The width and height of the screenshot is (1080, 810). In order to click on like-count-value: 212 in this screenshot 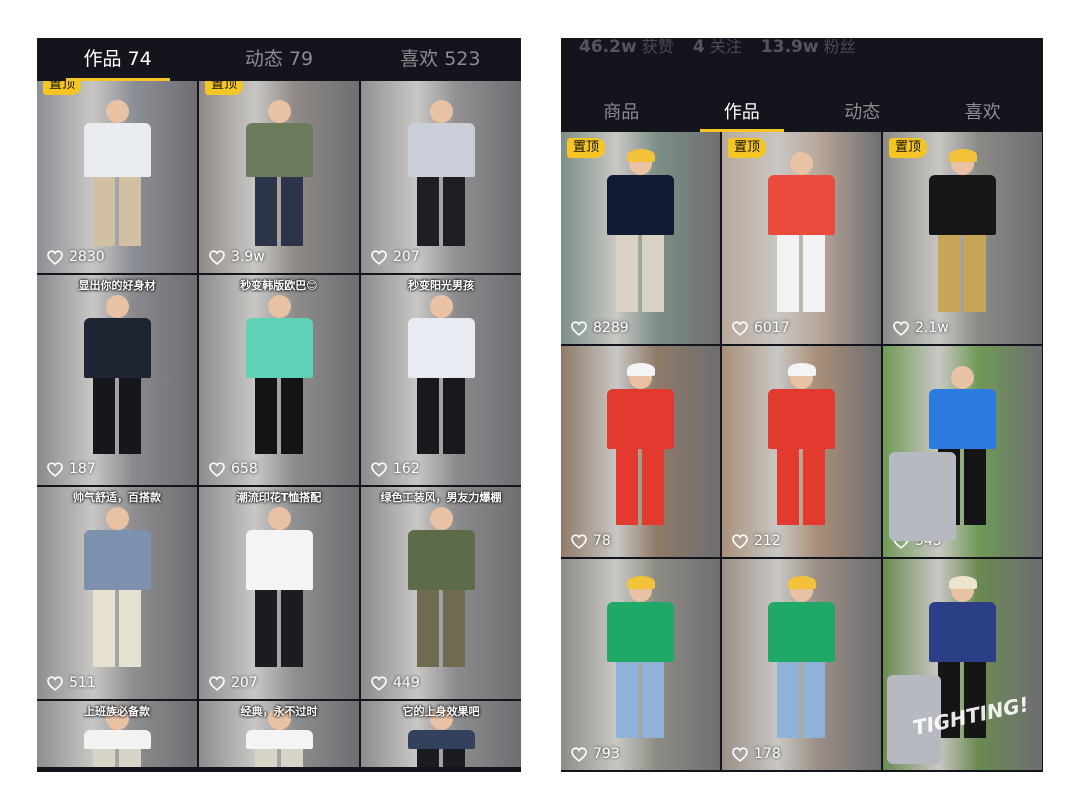, I will do `click(767, 541)`.